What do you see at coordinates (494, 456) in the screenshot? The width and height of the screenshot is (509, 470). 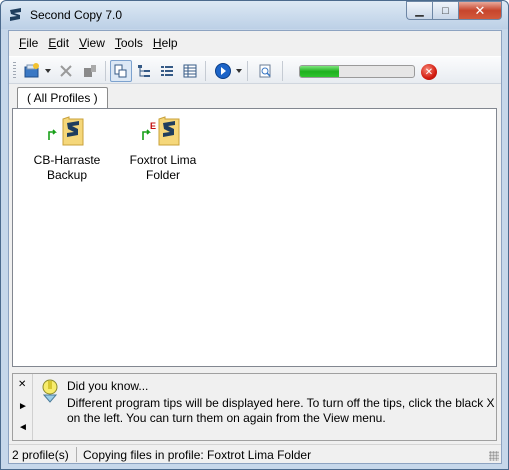 I see `resize-grip` at bounding box center [494, 456].